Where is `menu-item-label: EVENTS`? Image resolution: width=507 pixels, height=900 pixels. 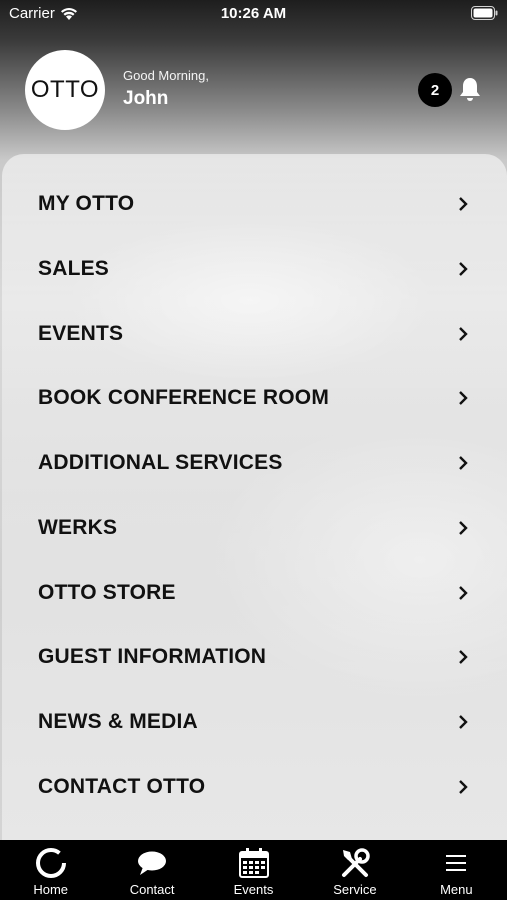 menu-item-label: EVENTS is located at coordinates (81, 333).